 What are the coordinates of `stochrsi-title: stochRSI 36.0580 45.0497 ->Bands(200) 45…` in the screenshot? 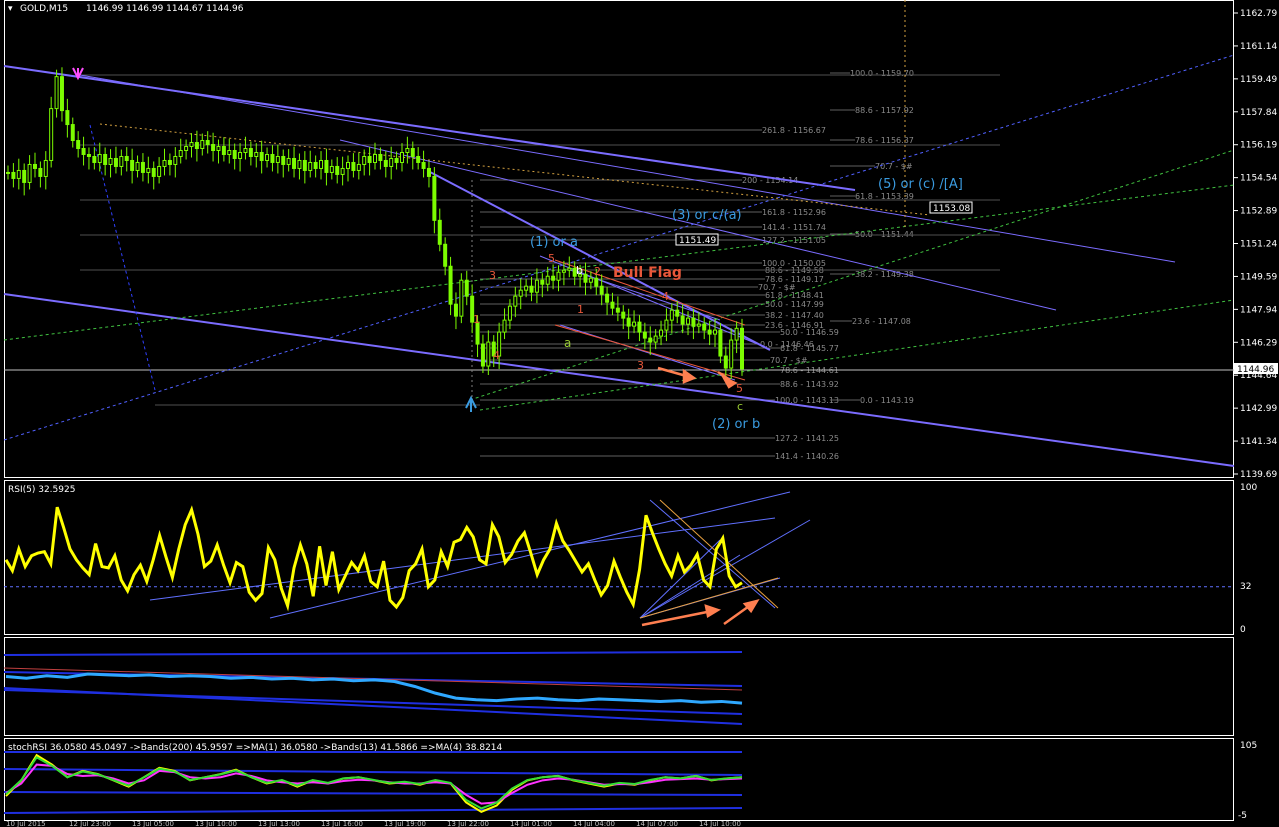 It's located at (255, 748).